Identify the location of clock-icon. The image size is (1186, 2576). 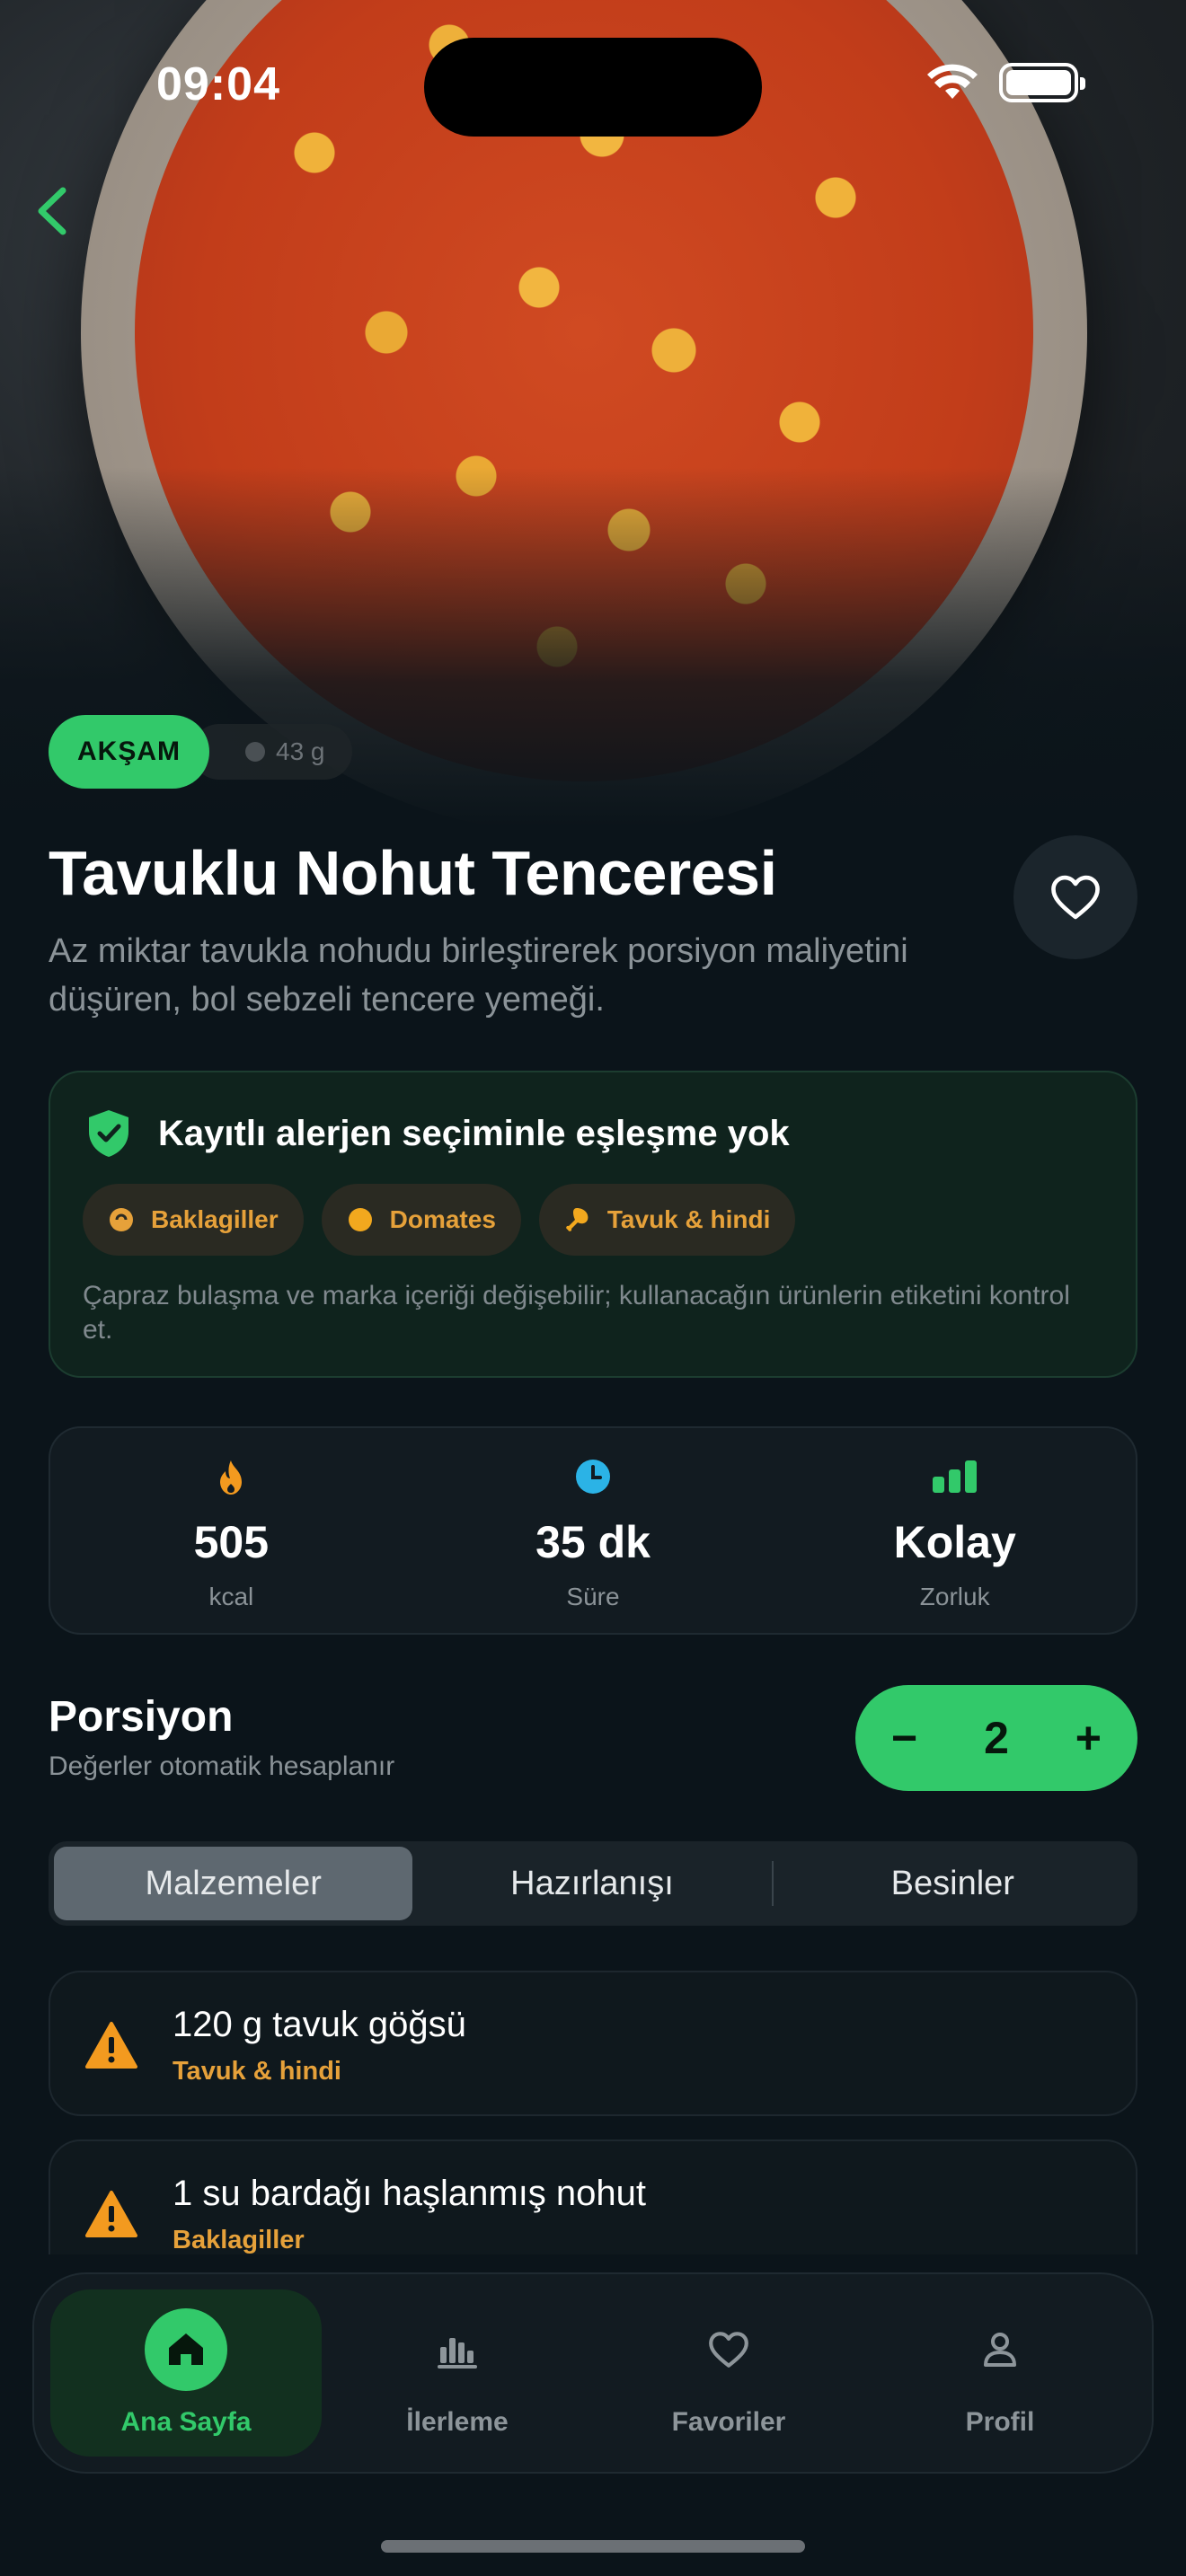
(593, 1477).